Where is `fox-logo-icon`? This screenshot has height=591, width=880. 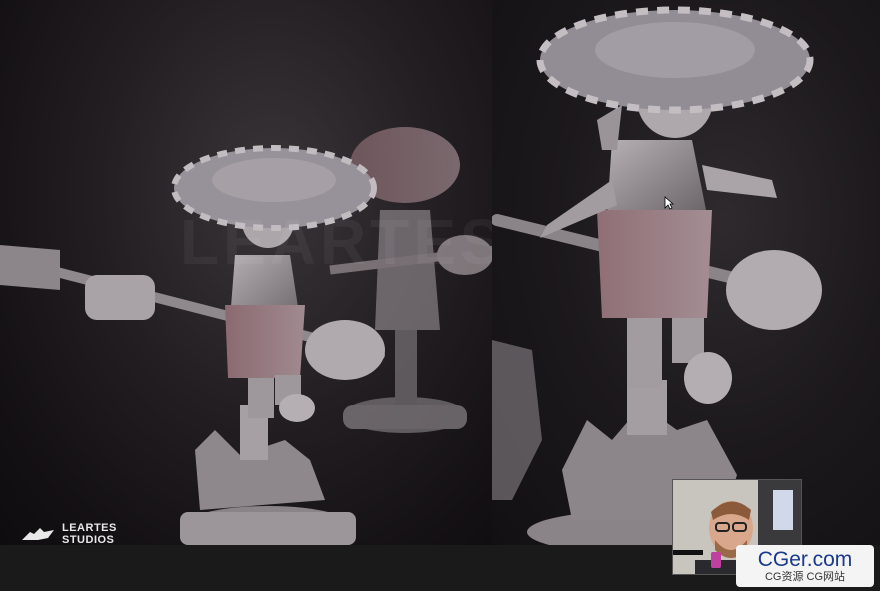
fox-logo-icon is located at coordinates (38, 534).